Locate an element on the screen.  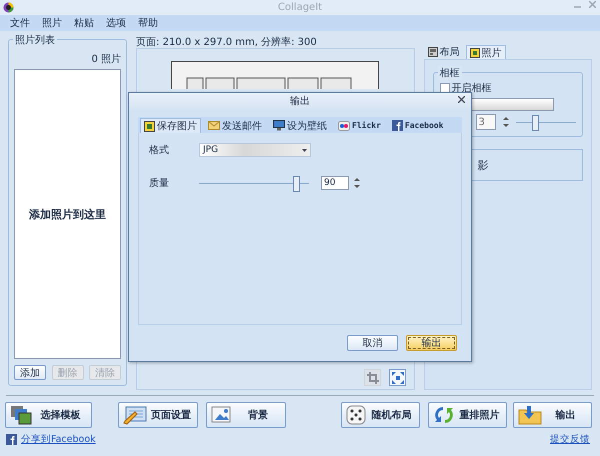
share-link: 分享到Facebook is located at coordinates (58, 439).